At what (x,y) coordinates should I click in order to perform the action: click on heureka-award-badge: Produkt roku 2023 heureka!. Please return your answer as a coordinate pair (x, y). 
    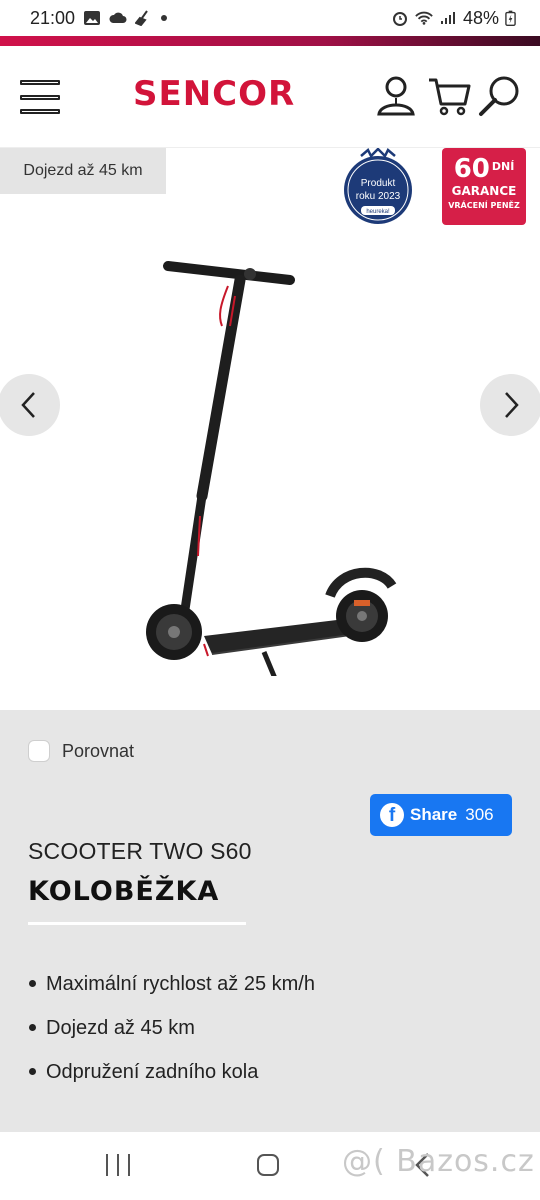
    Looking at the image, I should click on (378, 186).